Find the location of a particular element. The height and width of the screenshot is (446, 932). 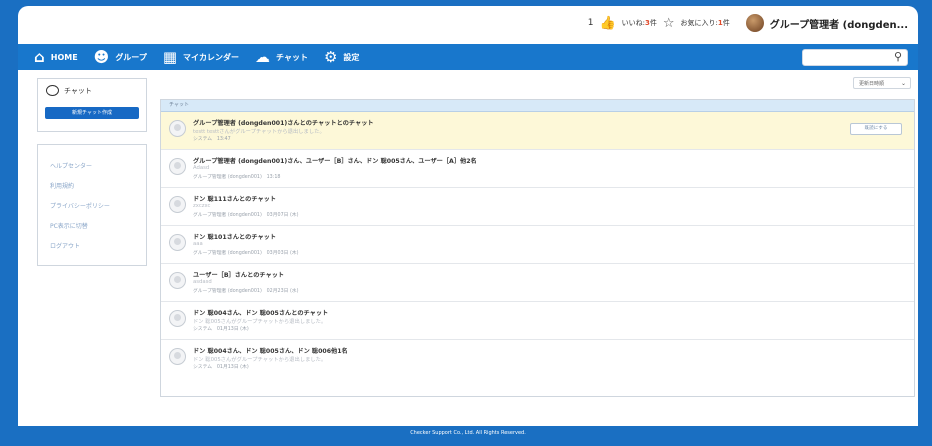

nav-calendar: ▦ マイカレンダー is located at coordinates (201, 57).